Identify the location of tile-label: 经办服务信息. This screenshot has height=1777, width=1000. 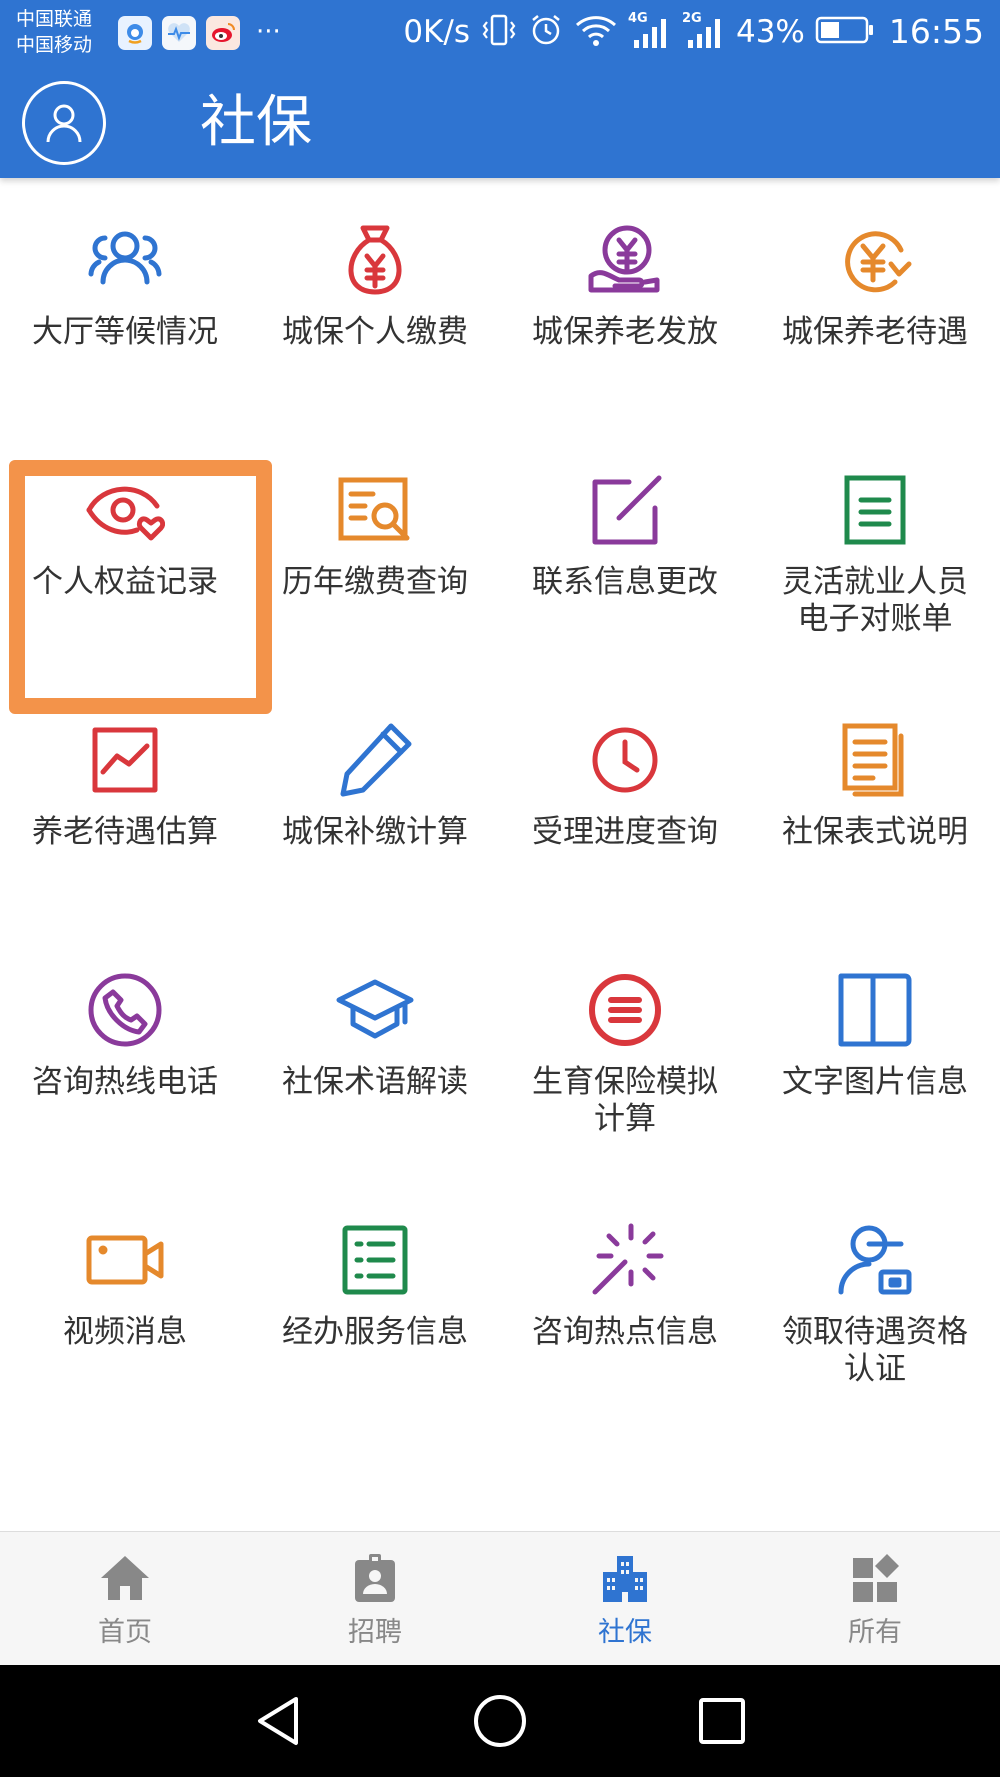
(375, 1332).